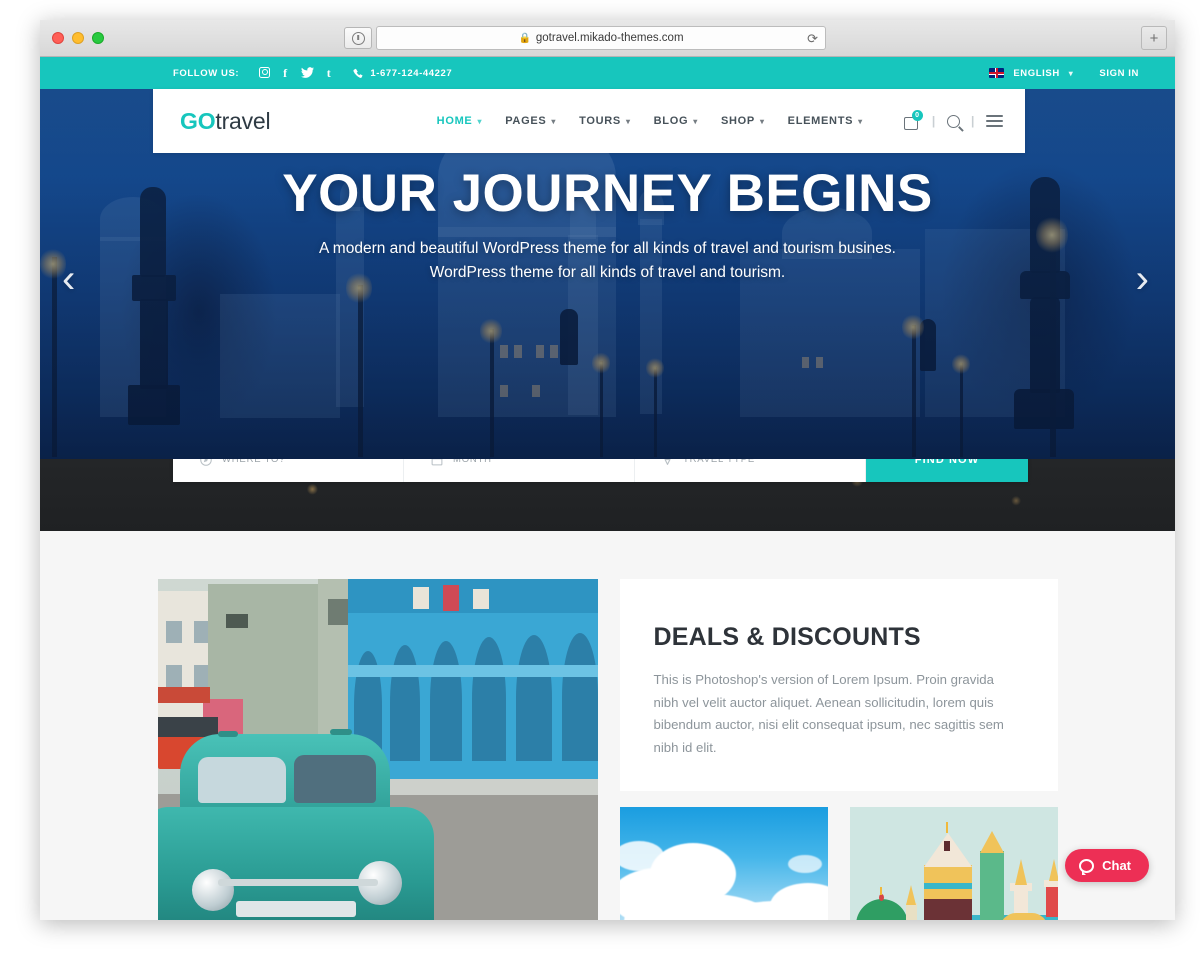 The image size is (1200, 970). I want to click on search-icon, so click(953, 121).